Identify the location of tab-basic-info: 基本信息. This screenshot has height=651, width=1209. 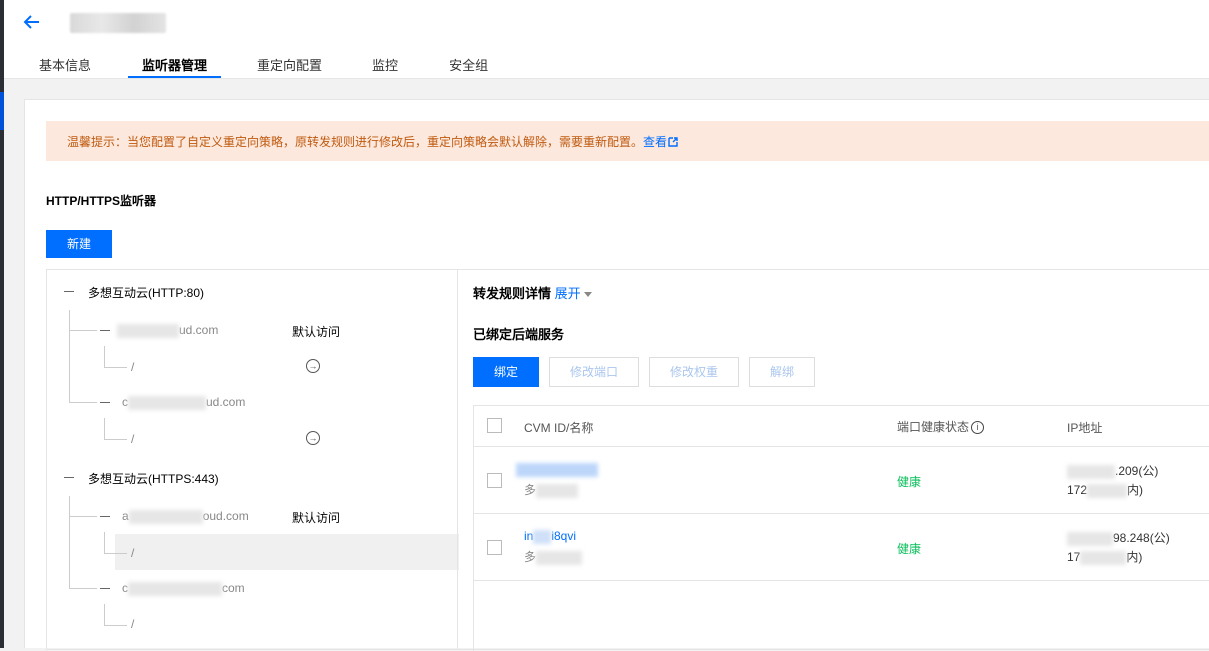
(65, 61).